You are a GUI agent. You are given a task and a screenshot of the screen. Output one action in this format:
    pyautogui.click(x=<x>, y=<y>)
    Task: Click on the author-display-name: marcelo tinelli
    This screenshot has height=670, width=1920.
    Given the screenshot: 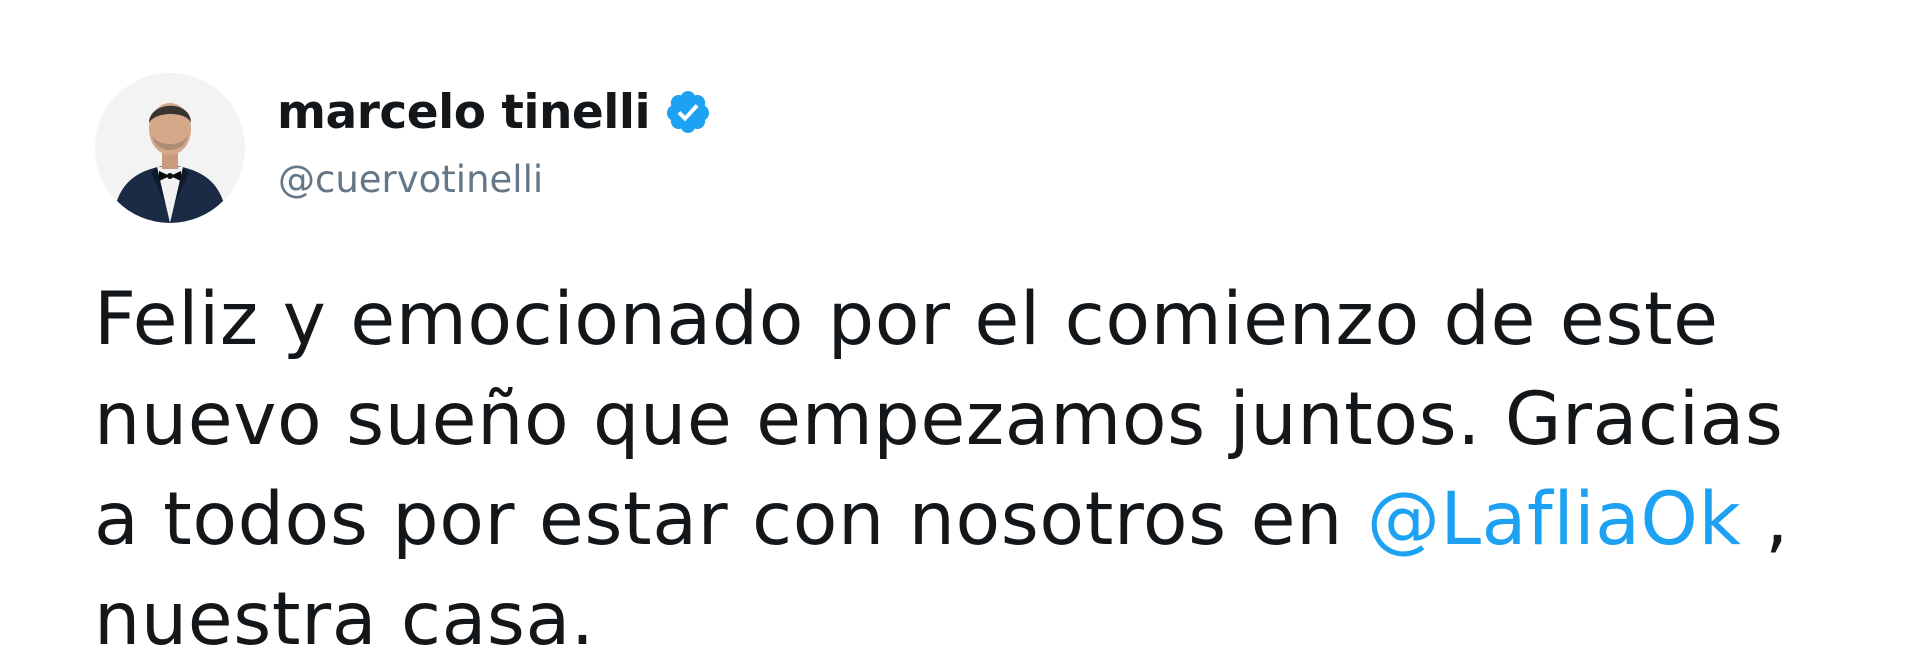 What is the action you would take?
    pyautogui.click(x=464, y=112)
    